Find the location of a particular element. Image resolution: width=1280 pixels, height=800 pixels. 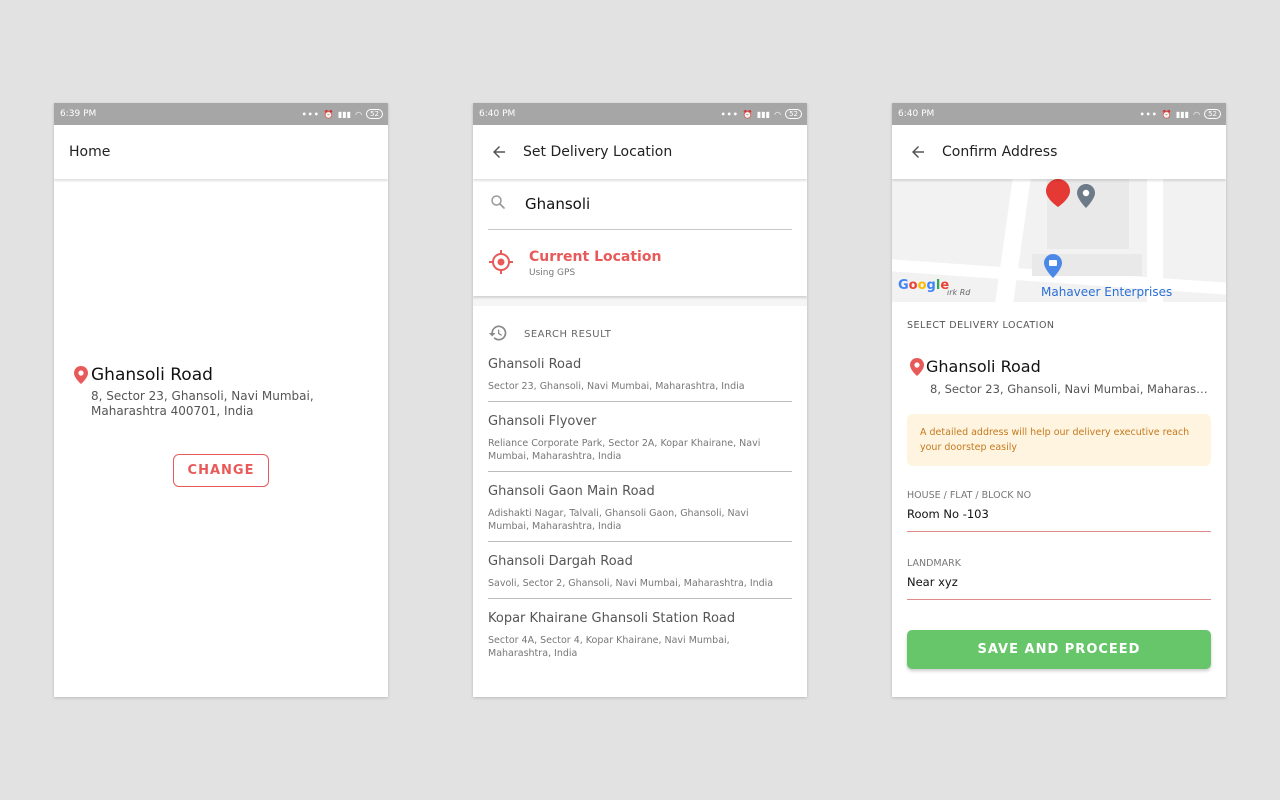

field-label: LANDMARK is located at coordinates (934, 563).